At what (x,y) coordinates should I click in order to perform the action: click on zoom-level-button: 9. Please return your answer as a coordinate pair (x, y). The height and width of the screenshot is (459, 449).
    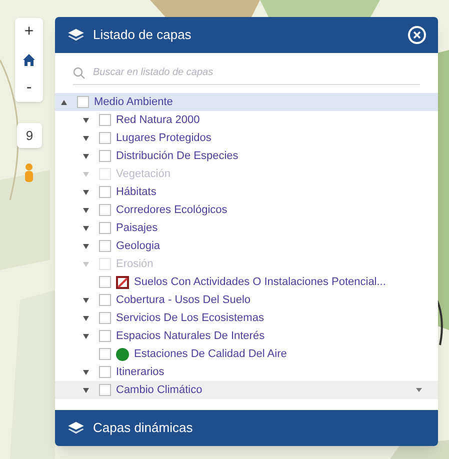
    Looking at the image, I should click on (29, 135).